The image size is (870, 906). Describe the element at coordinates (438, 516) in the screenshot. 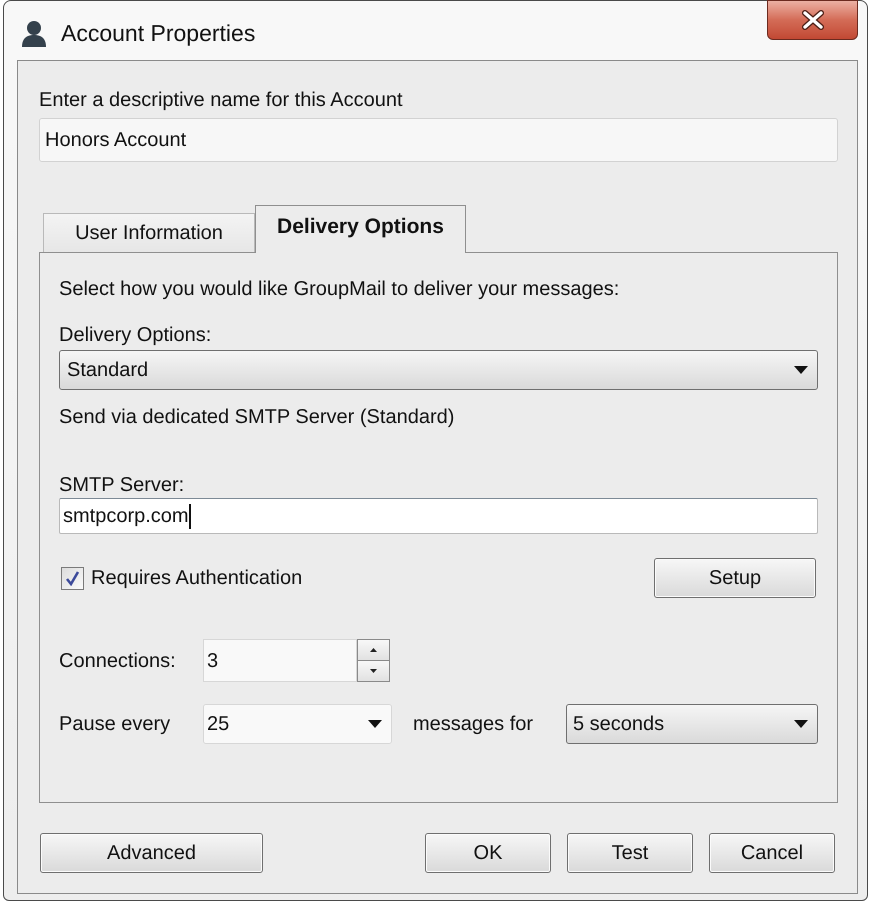

I see `smtp-server-field: smtpcorp.com` at that location.